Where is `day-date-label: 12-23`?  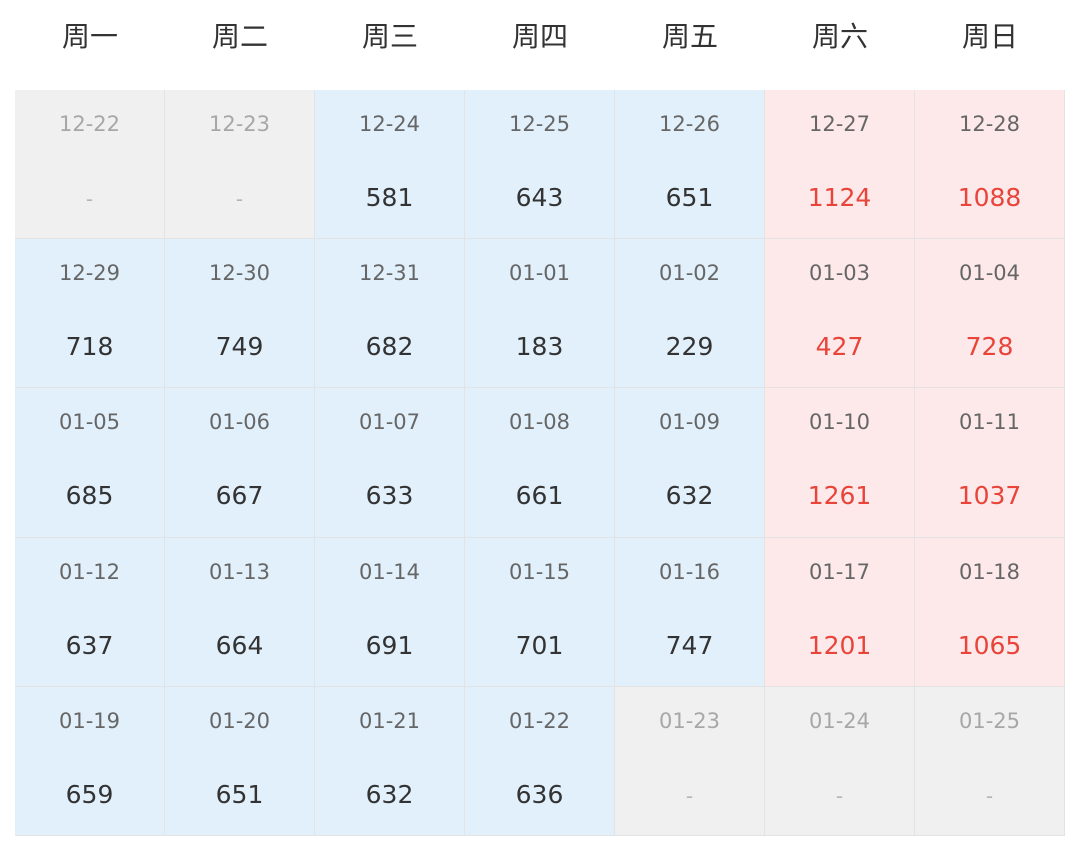
day-date-label: 12-23 is located at coordinates (239, 124).